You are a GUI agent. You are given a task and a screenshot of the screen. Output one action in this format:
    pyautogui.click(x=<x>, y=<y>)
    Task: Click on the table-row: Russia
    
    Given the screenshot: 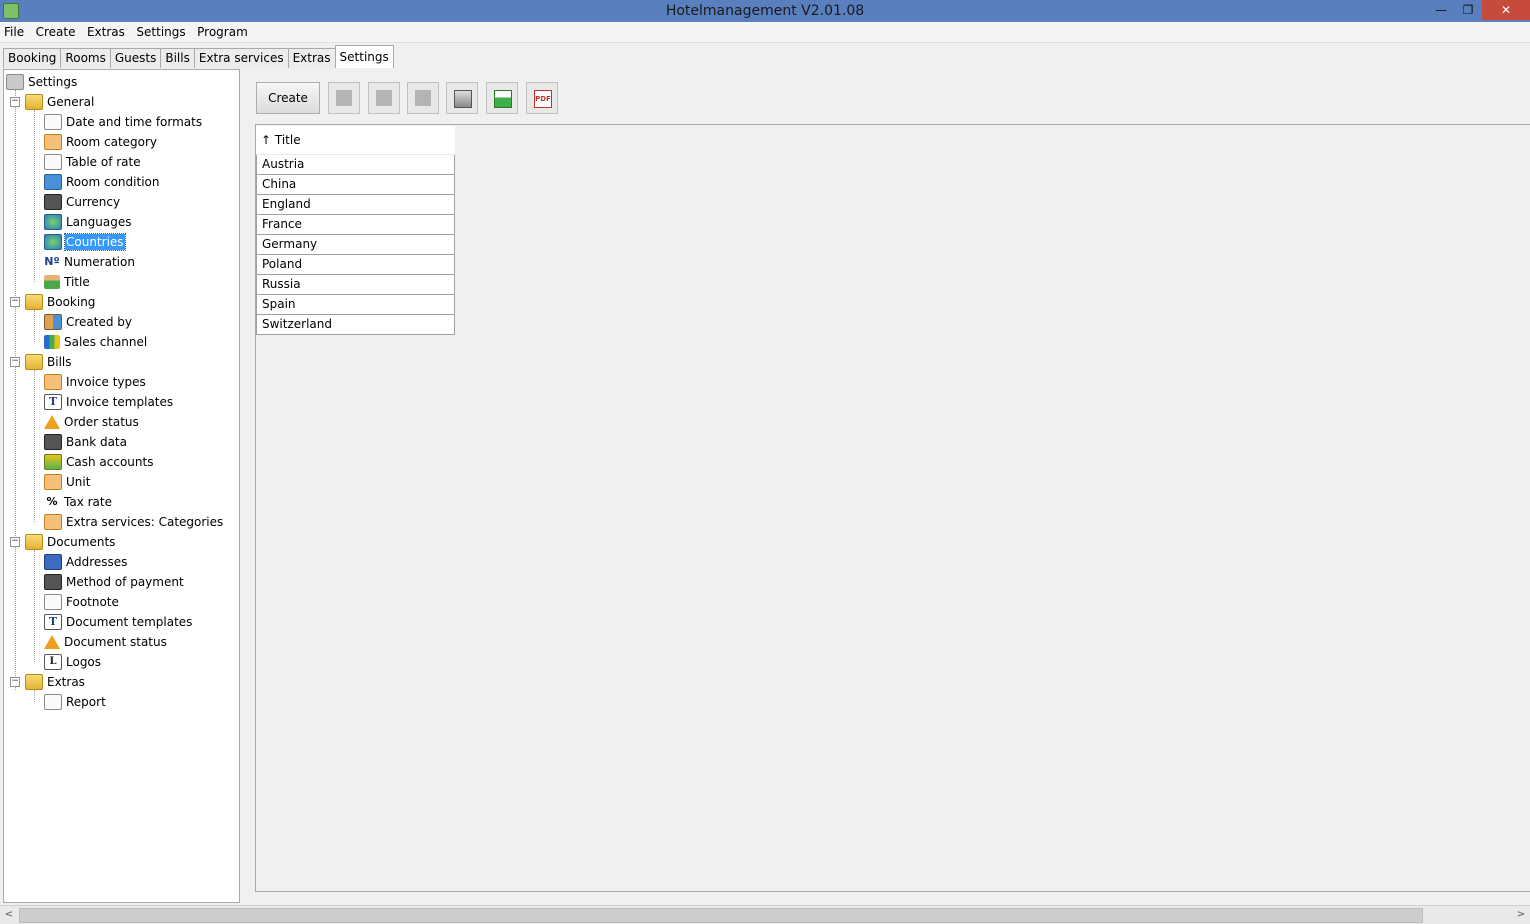 What is the action you would take?
    pyautogui.click(x=355, y=285)
    